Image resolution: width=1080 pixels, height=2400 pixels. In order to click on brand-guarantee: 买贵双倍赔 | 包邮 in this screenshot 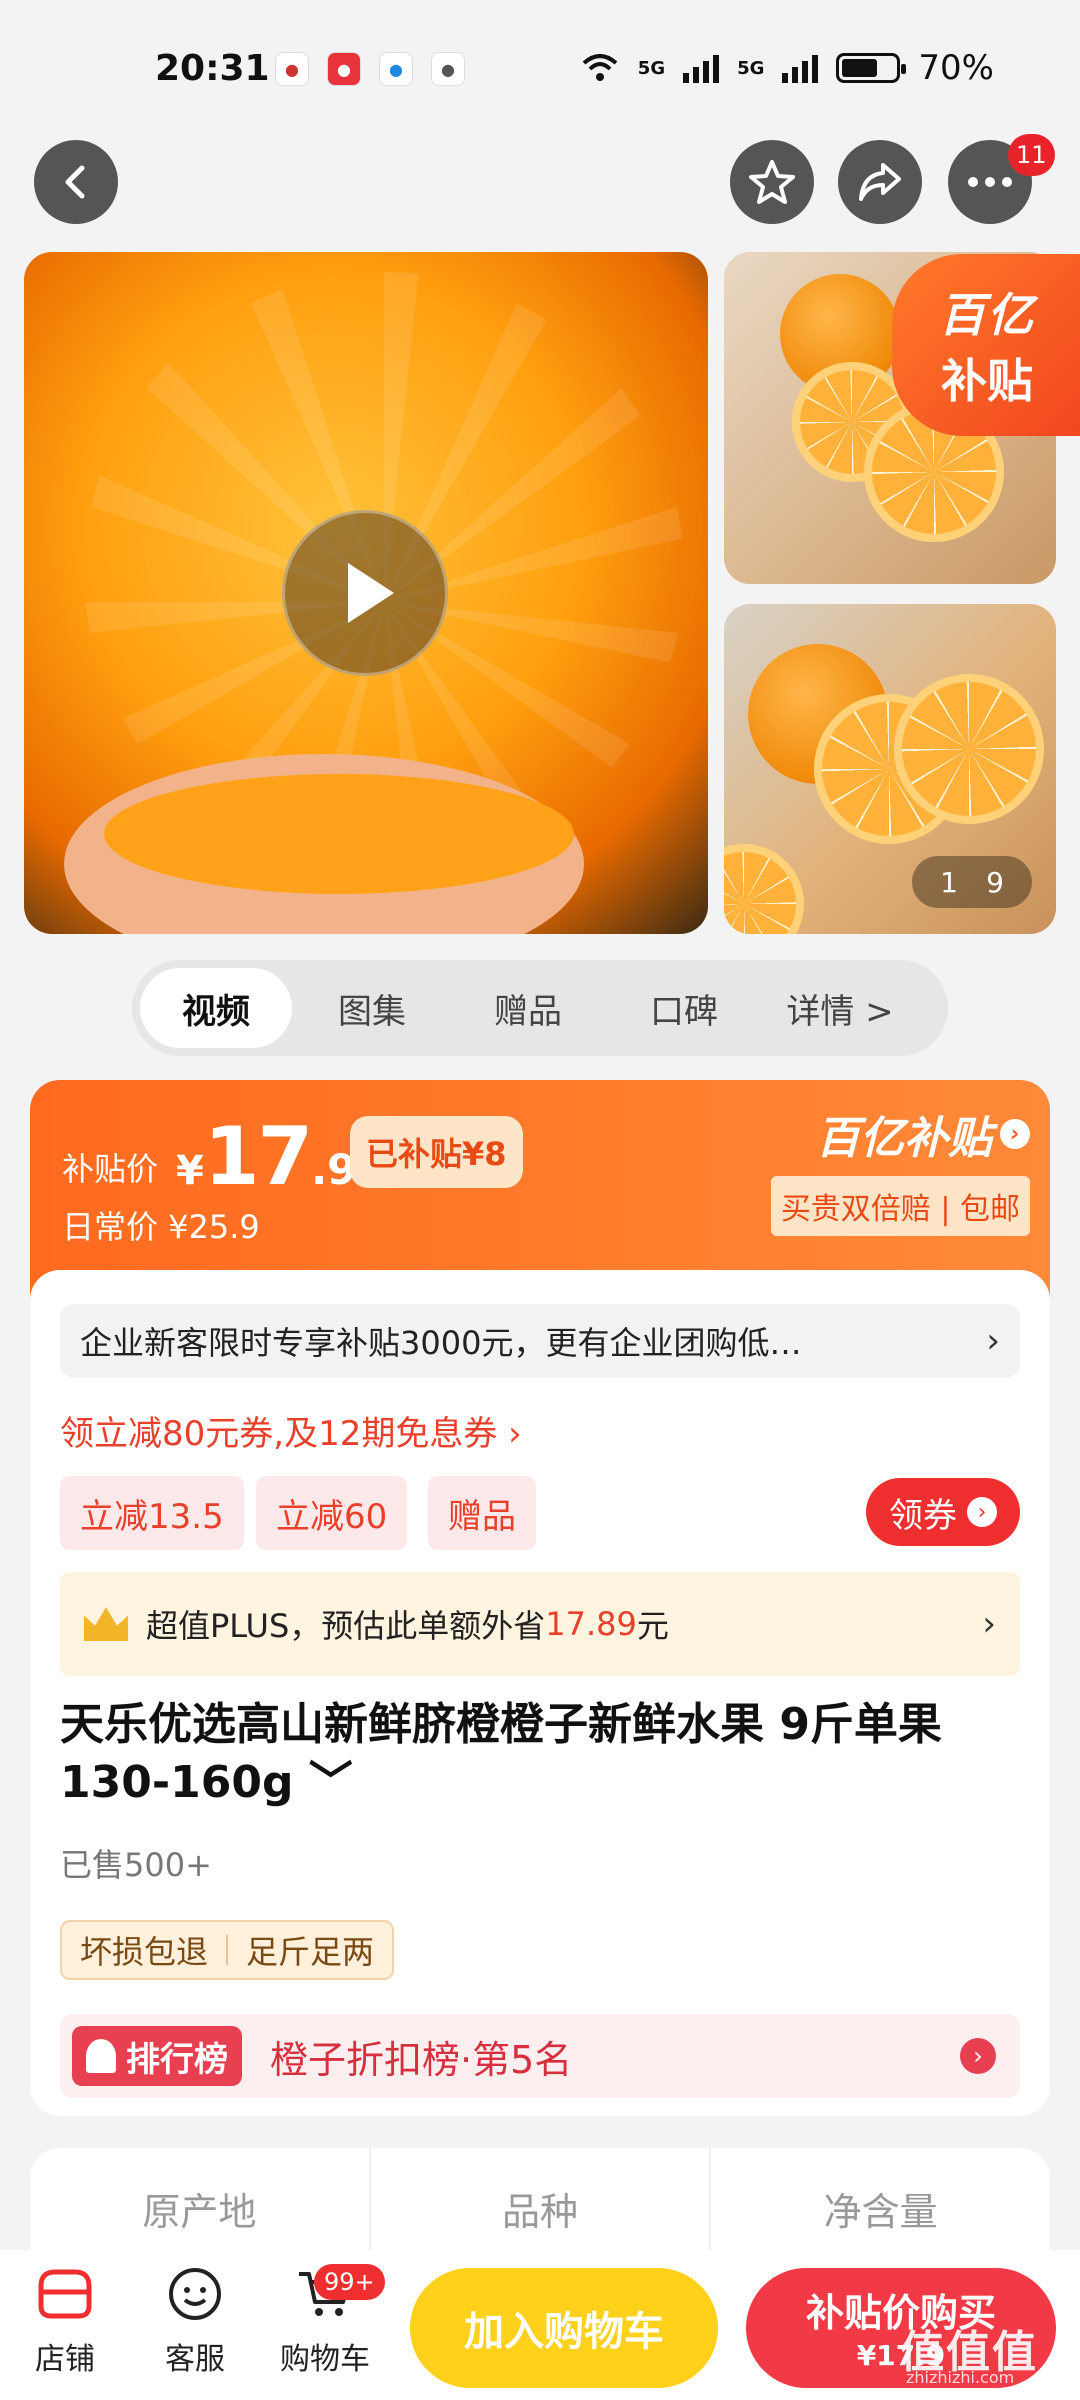, I will do `click(900, 1206)`.